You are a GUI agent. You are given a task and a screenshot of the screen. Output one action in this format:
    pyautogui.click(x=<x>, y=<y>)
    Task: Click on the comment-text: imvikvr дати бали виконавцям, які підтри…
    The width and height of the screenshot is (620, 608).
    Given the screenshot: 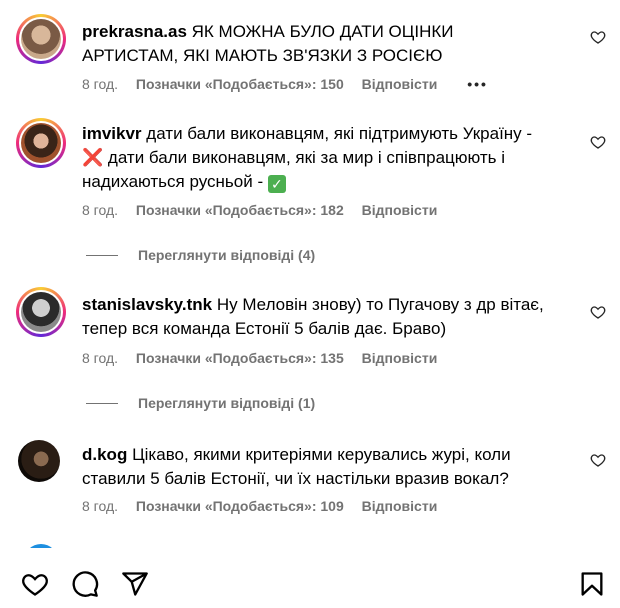 What is the action you would take?
    pyautogui.click(x=317, y=158)
    